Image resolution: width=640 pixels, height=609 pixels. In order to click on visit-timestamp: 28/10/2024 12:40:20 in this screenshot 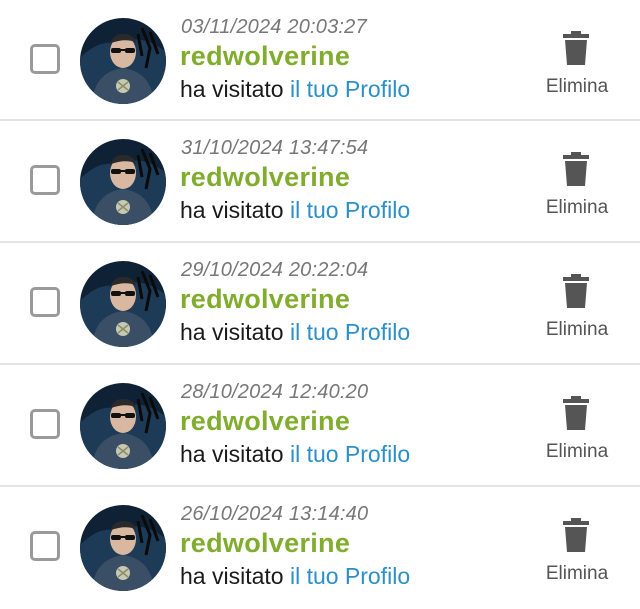, I will do `click(275, 392)`.